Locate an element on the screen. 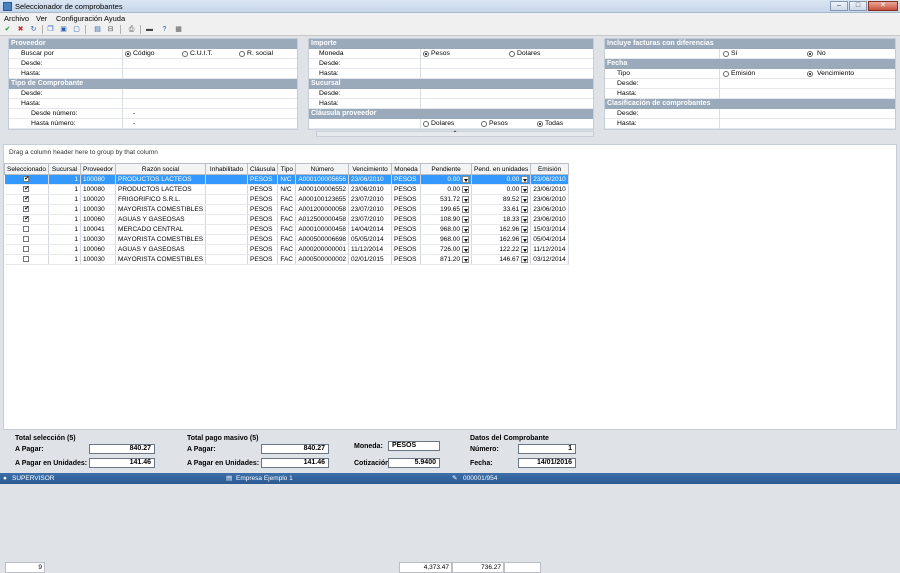  radio-cuit is located at coordinates (185, 54).